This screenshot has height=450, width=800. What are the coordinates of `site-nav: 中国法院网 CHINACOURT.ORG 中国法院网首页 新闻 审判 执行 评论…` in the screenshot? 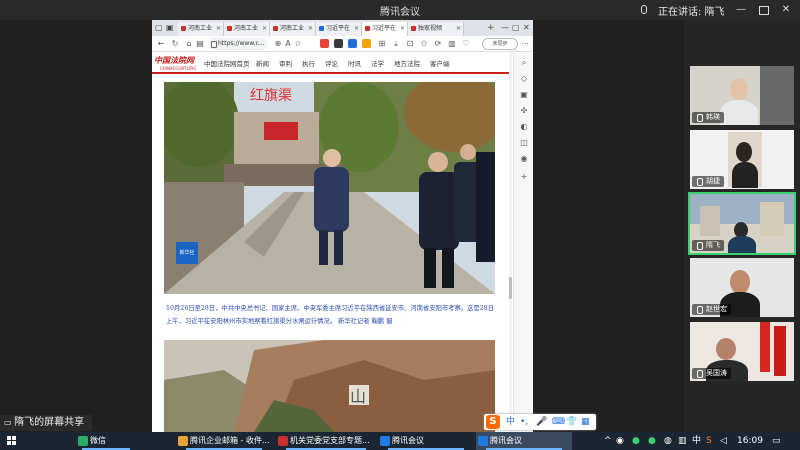 It's located at (330, 63).